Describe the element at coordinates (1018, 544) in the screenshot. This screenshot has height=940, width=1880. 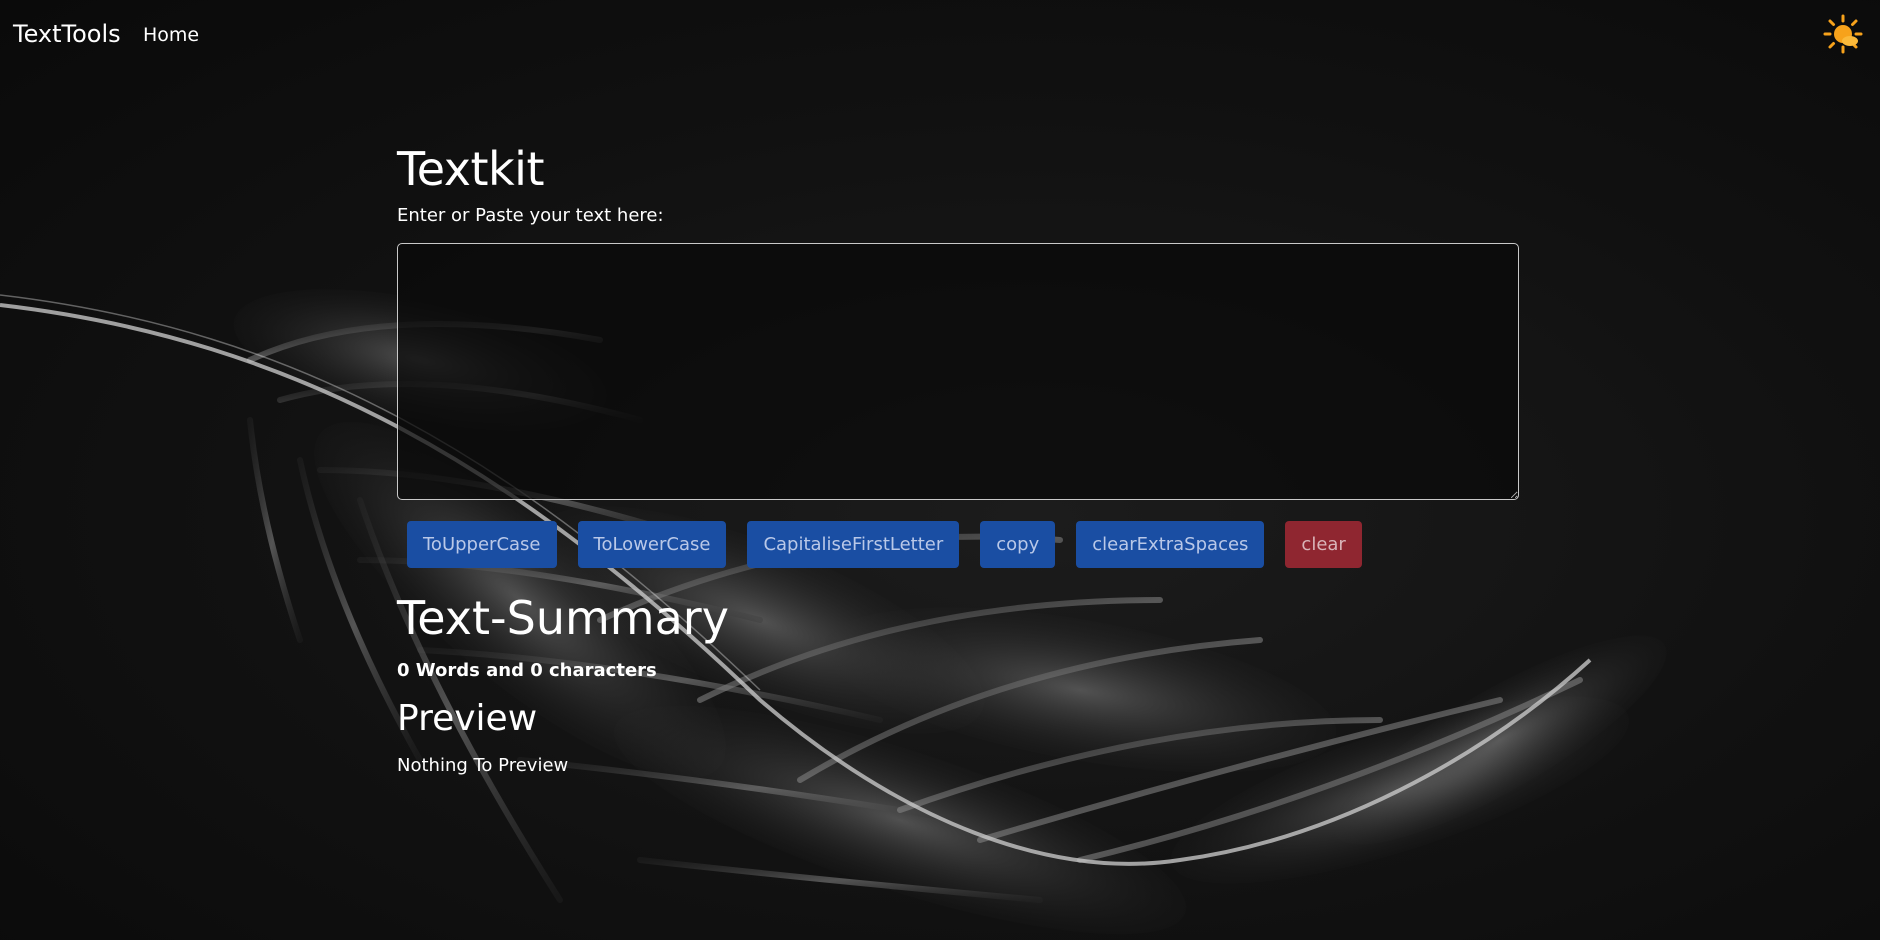
I see `copy-button: copy` at that location.